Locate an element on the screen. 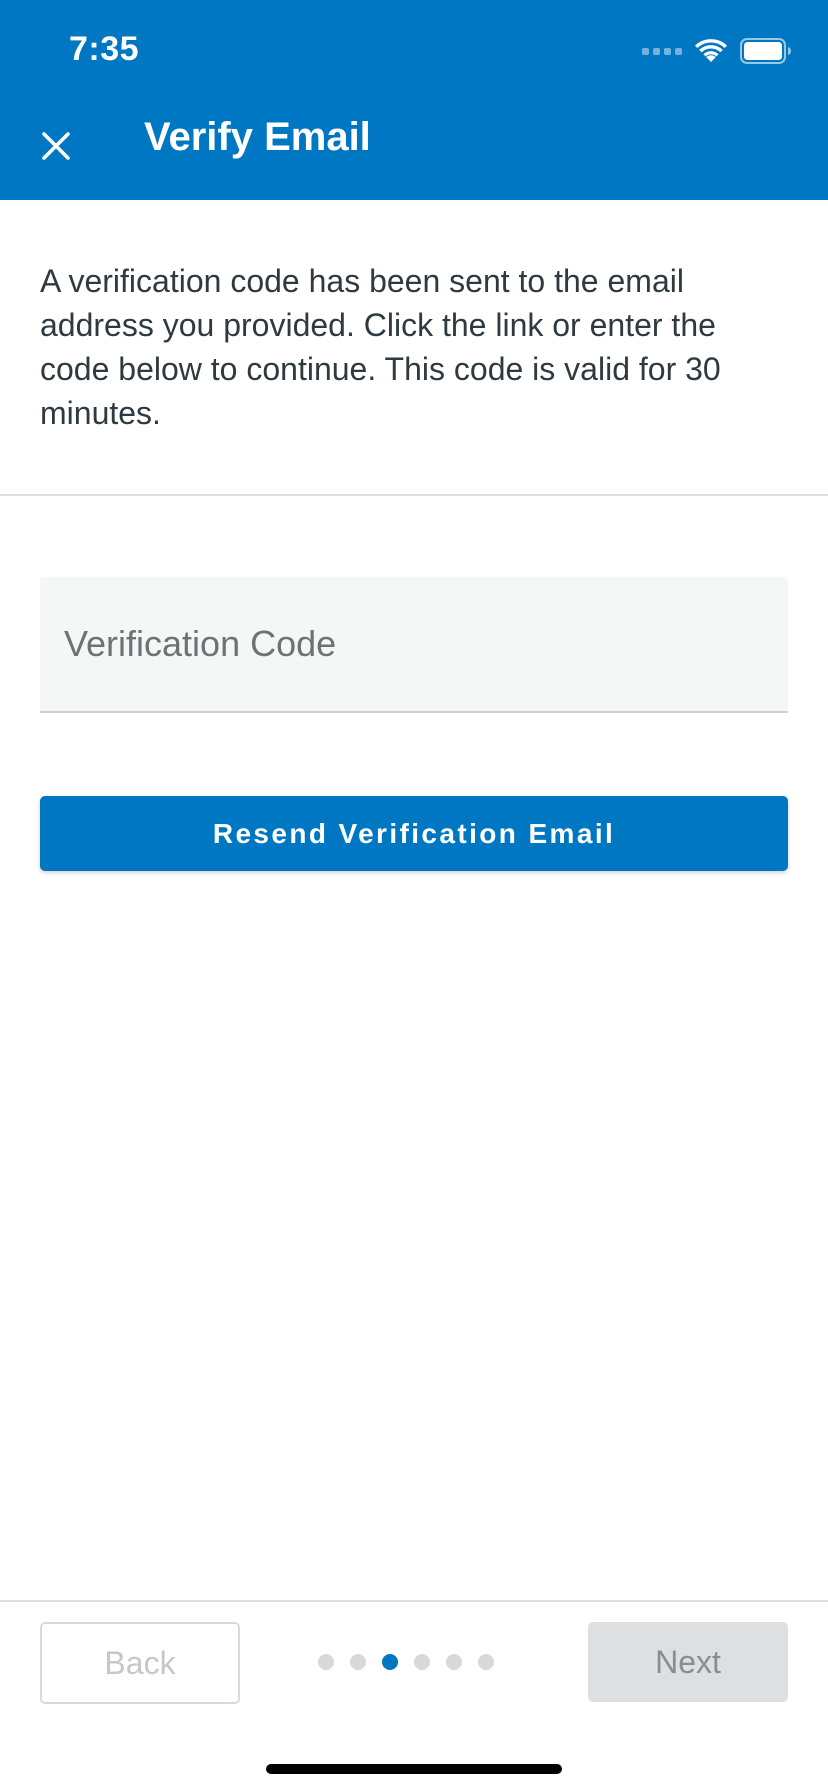 The width and height of the screenshot is (828, 1792). status-icons is located at coordinates (717, 51).